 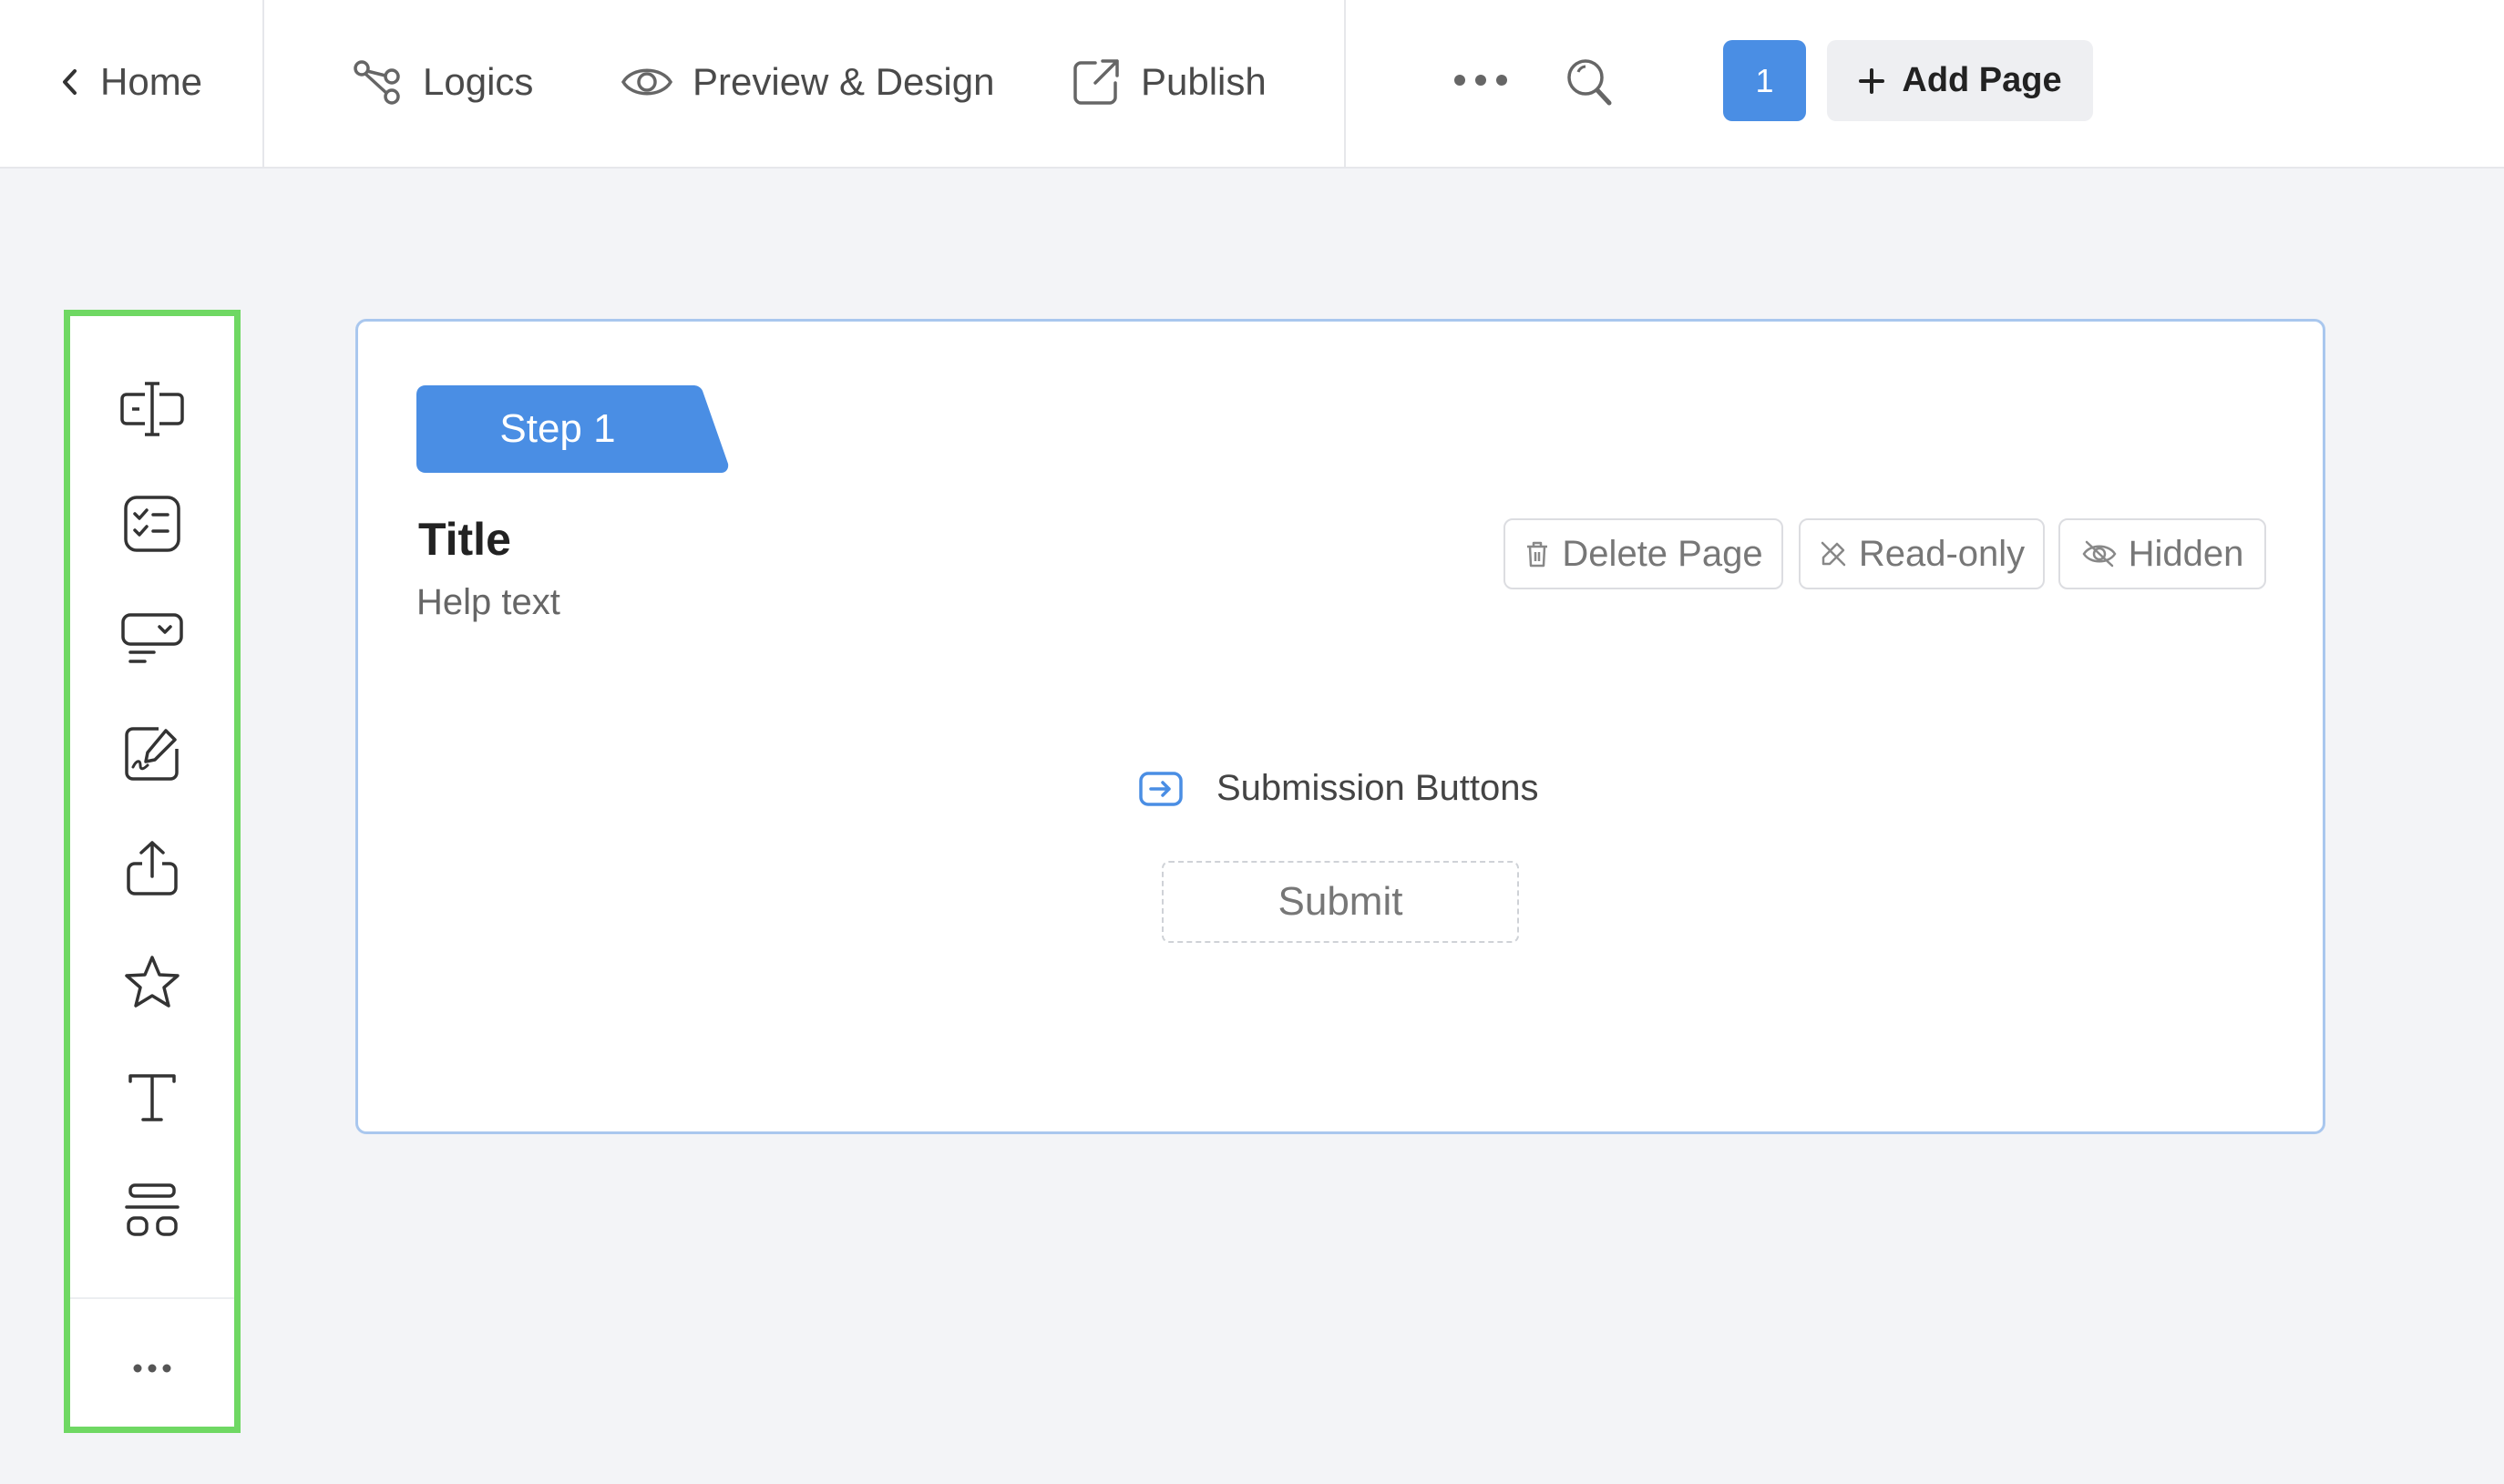 I want to click on preview-design-button: Preview & Design, so click(x=807, y=82).